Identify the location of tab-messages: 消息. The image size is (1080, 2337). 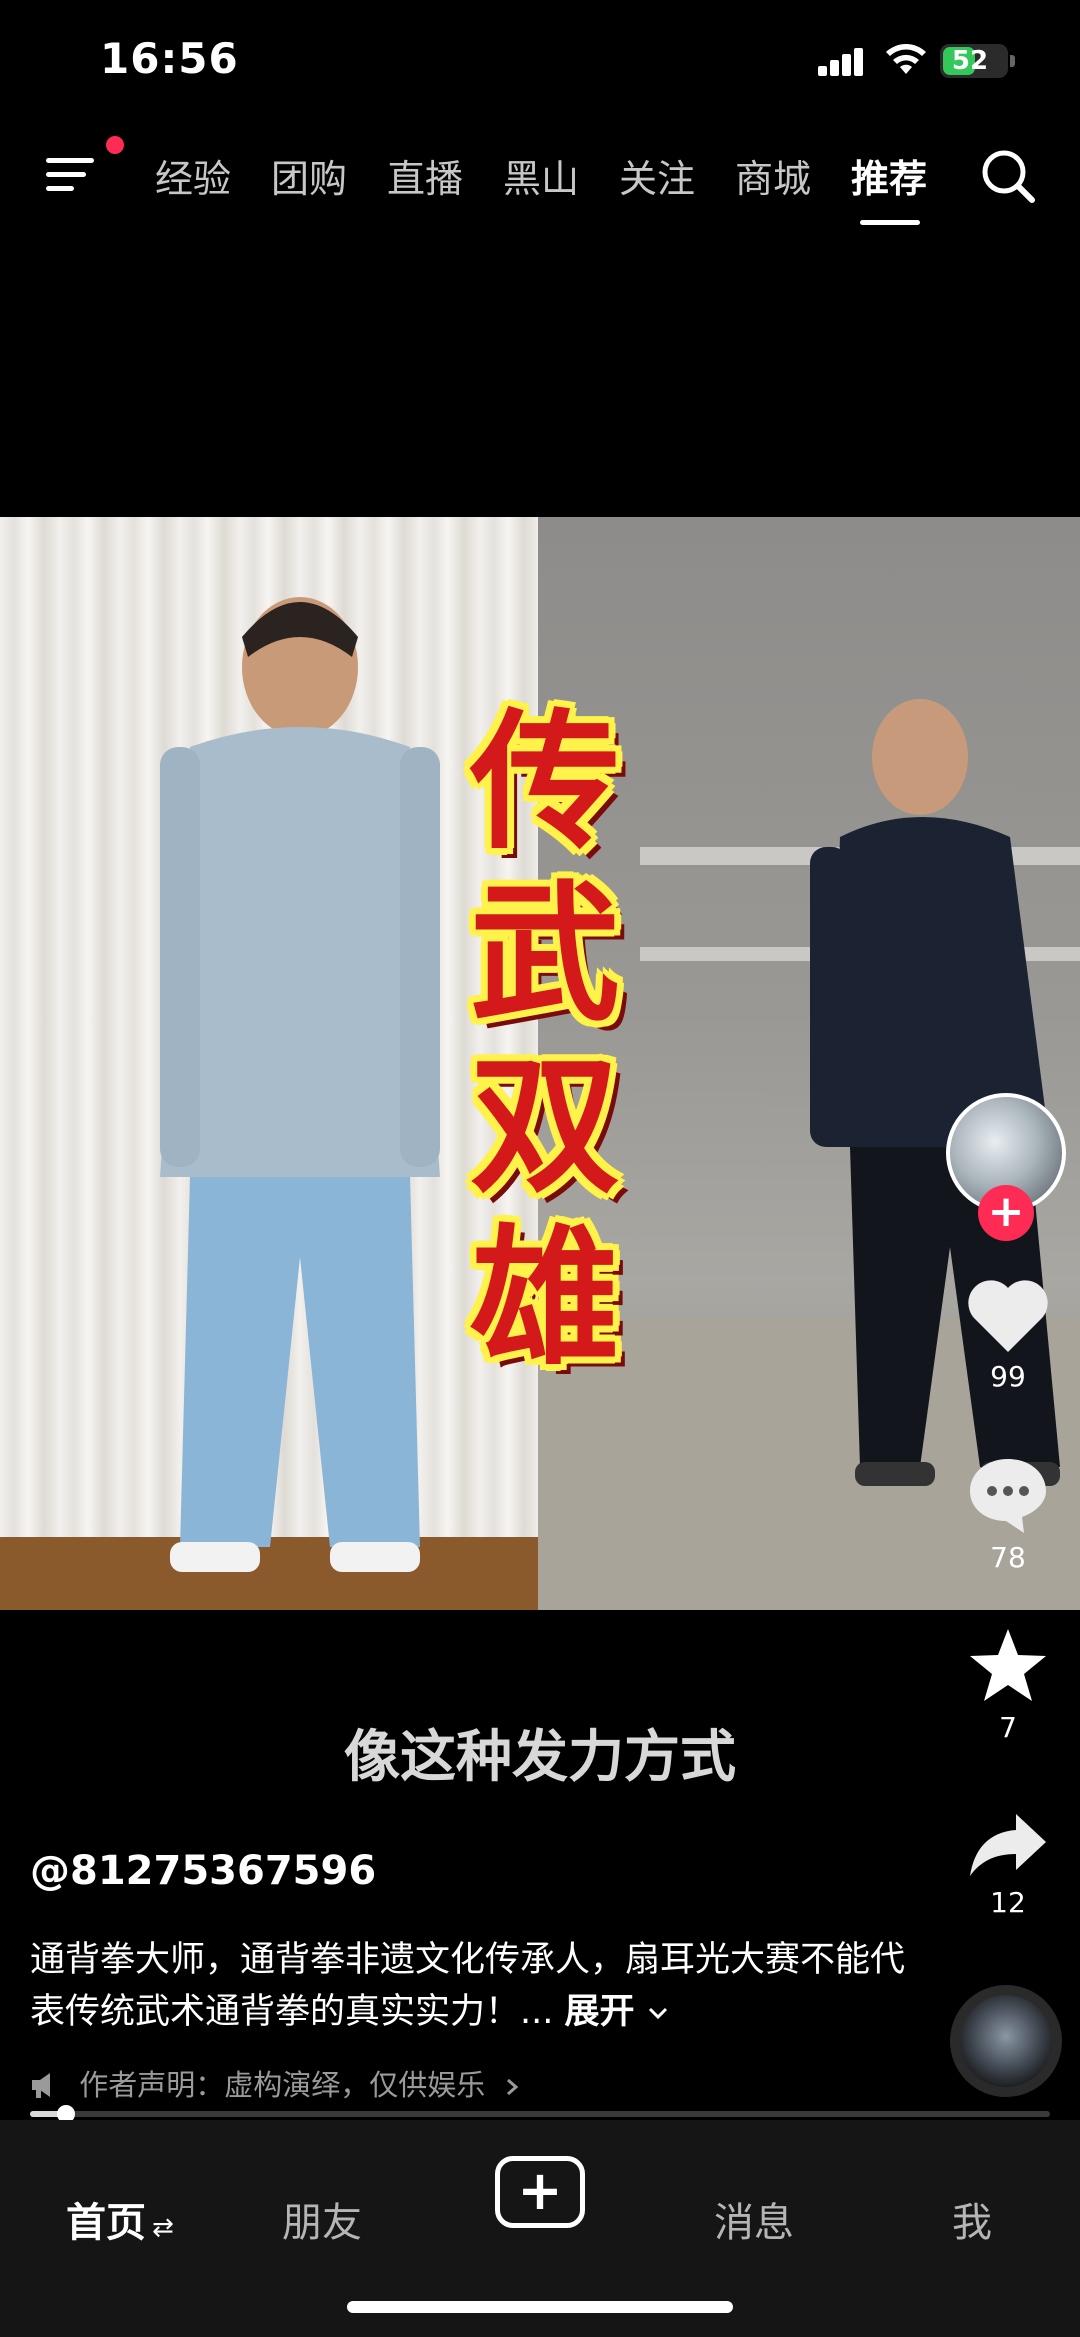
(754, 2219).